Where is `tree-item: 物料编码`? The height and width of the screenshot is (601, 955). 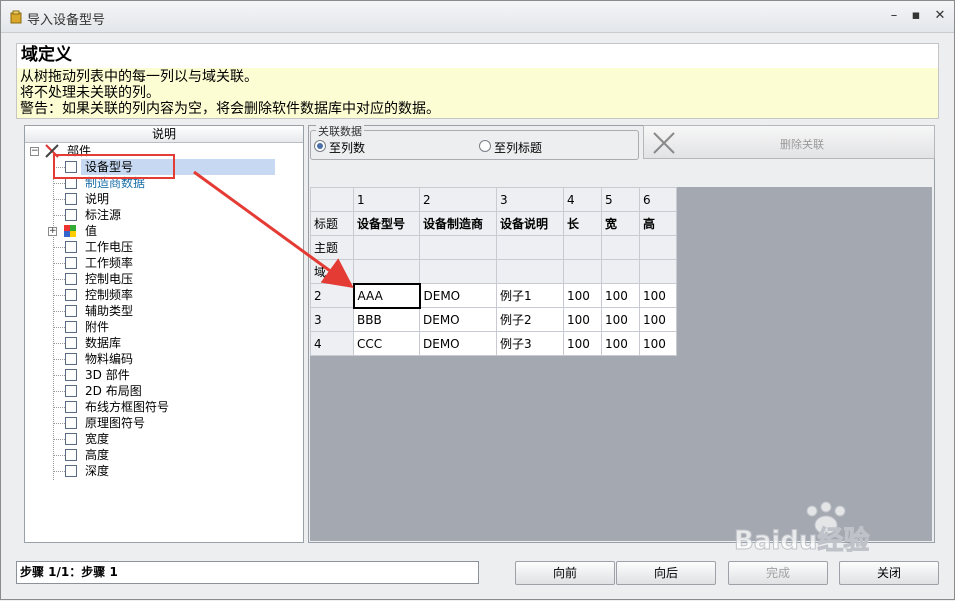
tree-item: 物料编码 is located at coordinates (164, 359).